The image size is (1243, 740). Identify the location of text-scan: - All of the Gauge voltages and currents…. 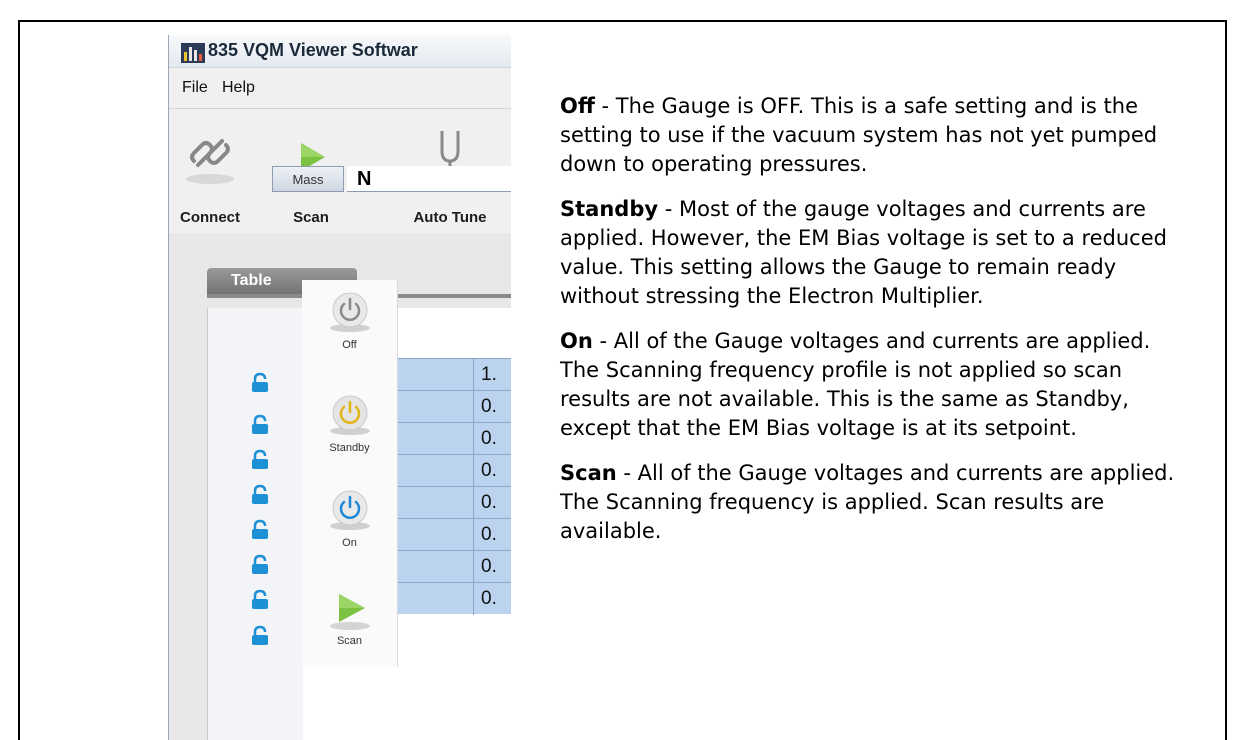
(867, 502).